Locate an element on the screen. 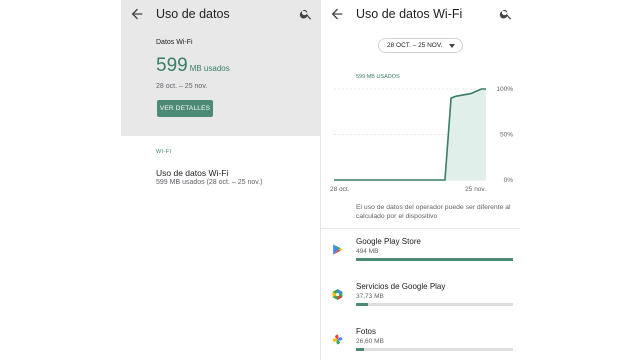  y-tick-label: 0% is located at coordinates (509, 180).